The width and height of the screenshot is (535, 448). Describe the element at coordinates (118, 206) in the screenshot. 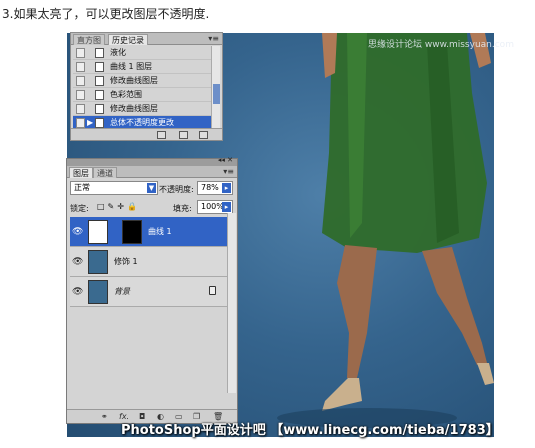

I see `lock-icons: □✎✛🔒` at that location.